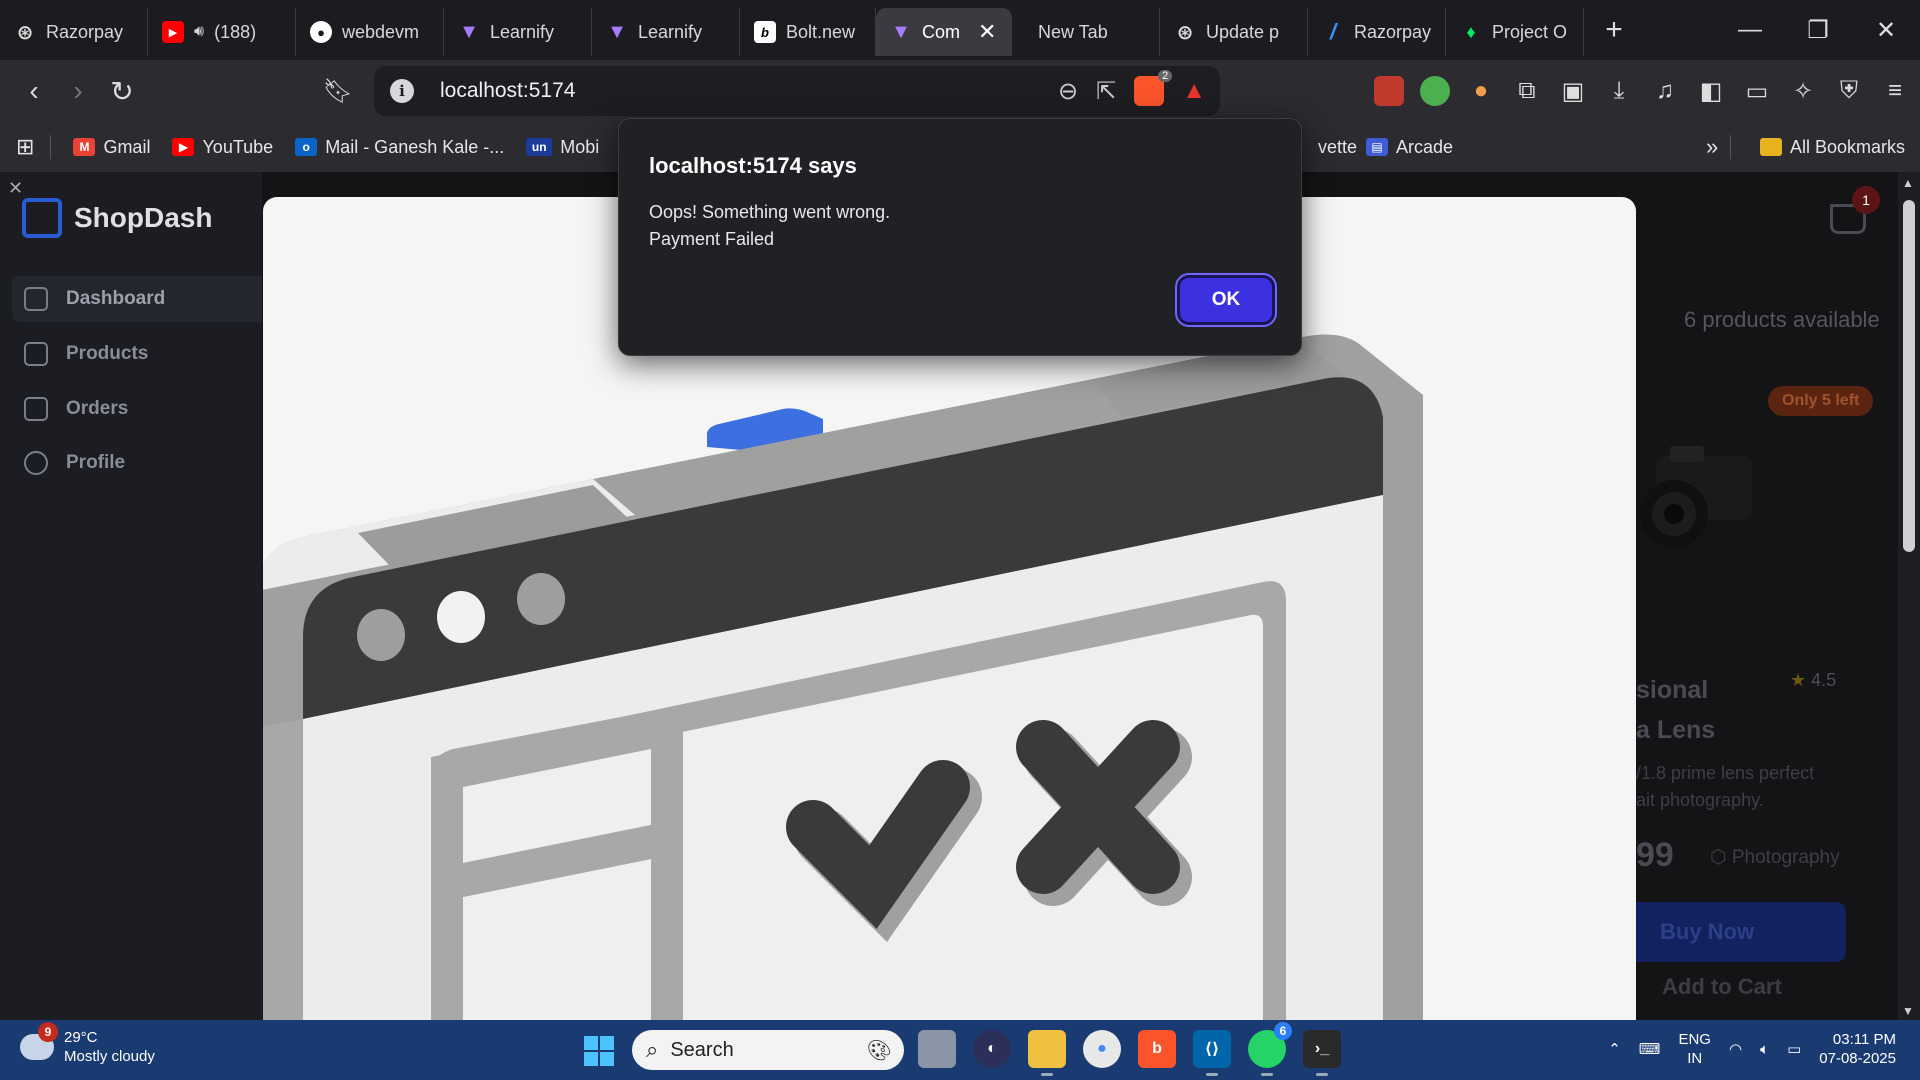 The height and width of the screenshot is (1080, 1920). Describe the element at coordinates (1573, 91) in the screenshot. I see `reader-icon: ▣` at that location.